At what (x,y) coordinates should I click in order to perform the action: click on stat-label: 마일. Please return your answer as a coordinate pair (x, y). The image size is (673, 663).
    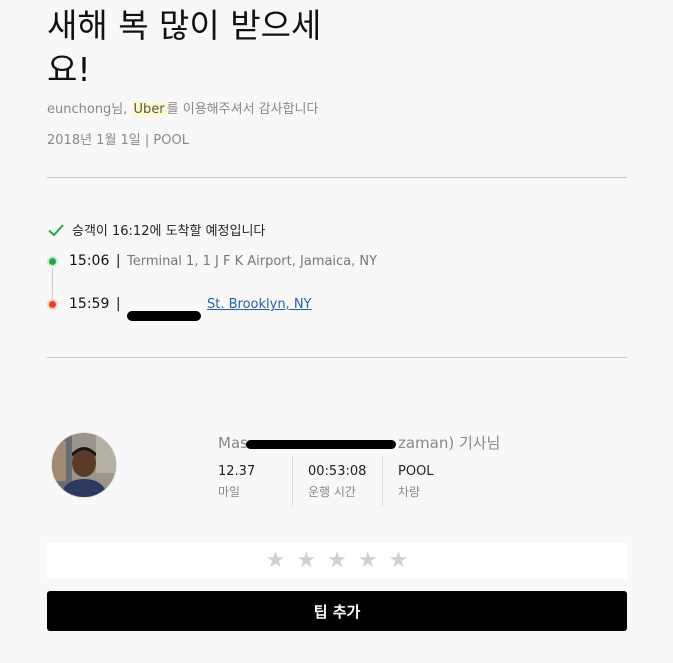
    Looking at the image, I should click on (229, 492).